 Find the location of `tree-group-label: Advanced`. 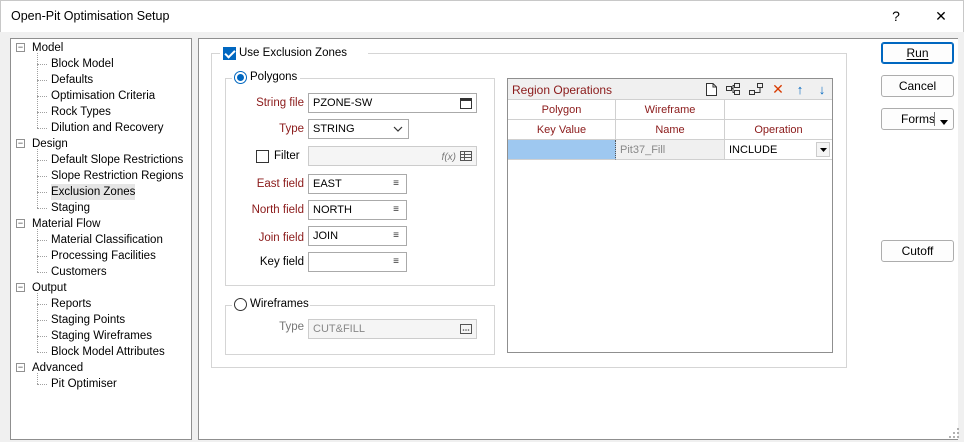

tree-group-label: Advanced is located at coordinates (58, 368).